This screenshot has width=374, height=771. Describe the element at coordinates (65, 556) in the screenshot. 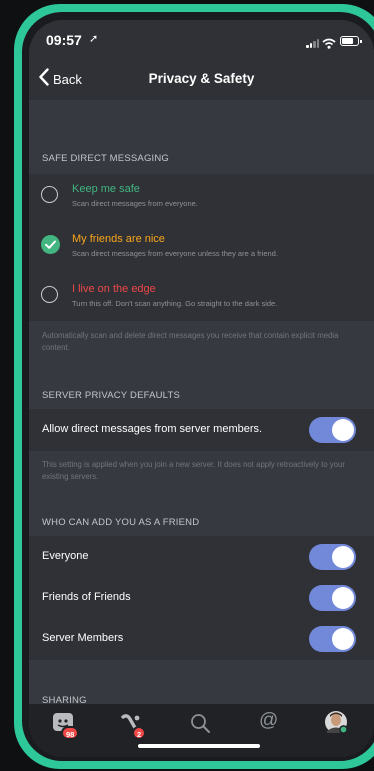

I see `toggle-label: Everyone` at that location.